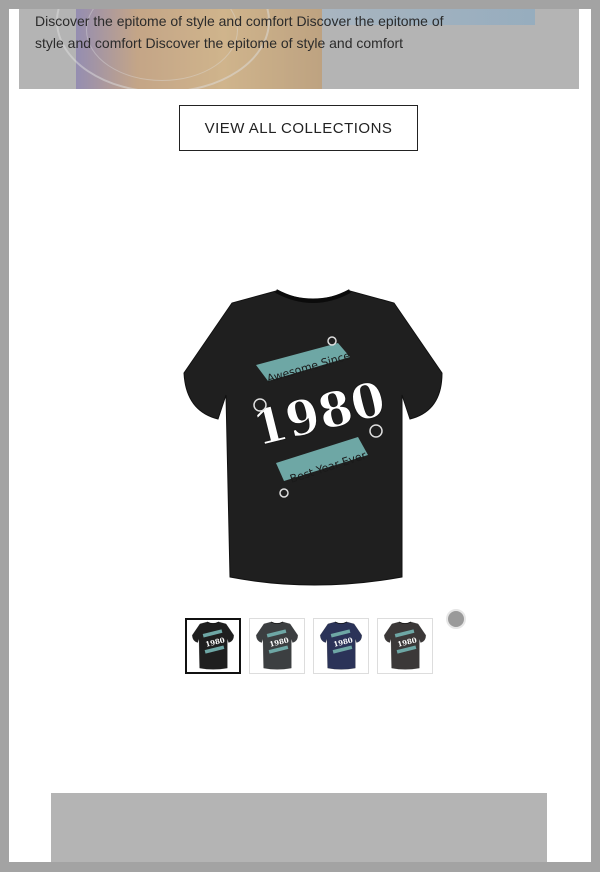 The width and height of the screenshot is (600, 872). I want to click on product-thumbnail-navy: 1980, so click(341, 646).